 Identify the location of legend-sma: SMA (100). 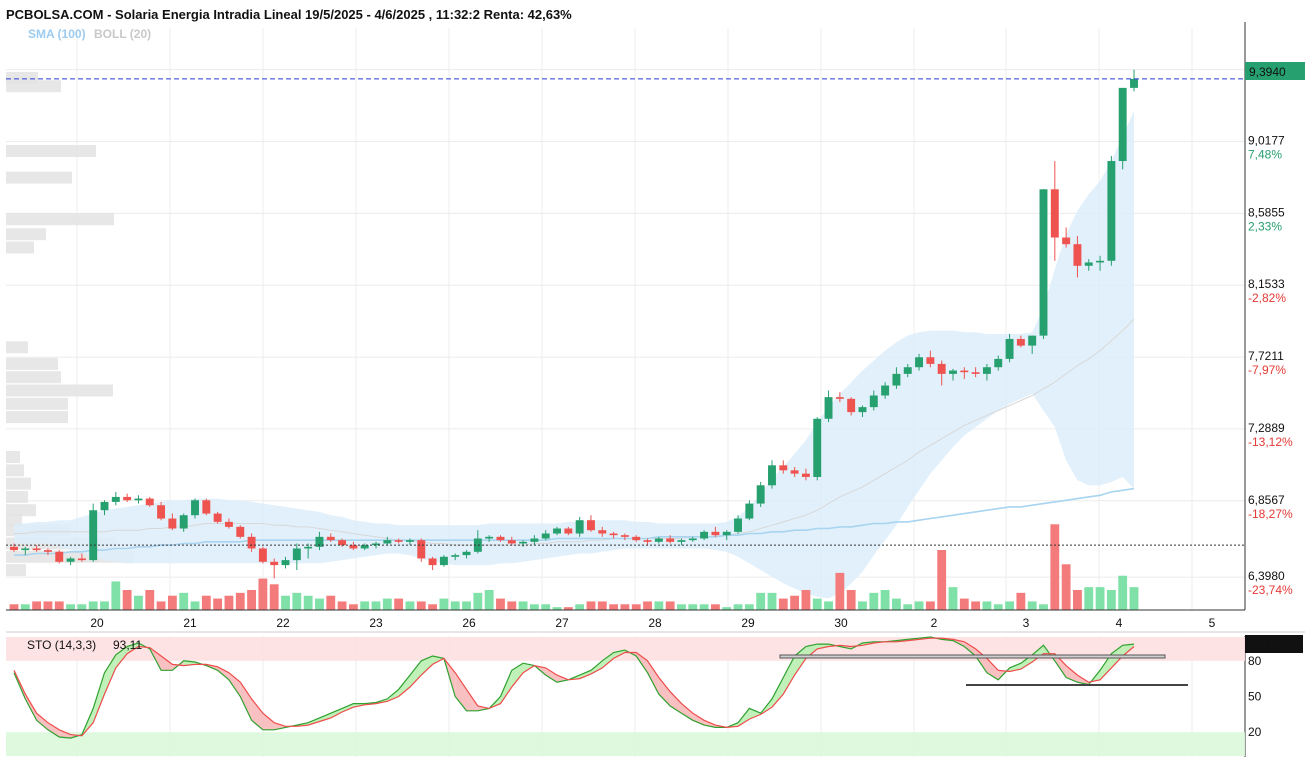
(57, 34).